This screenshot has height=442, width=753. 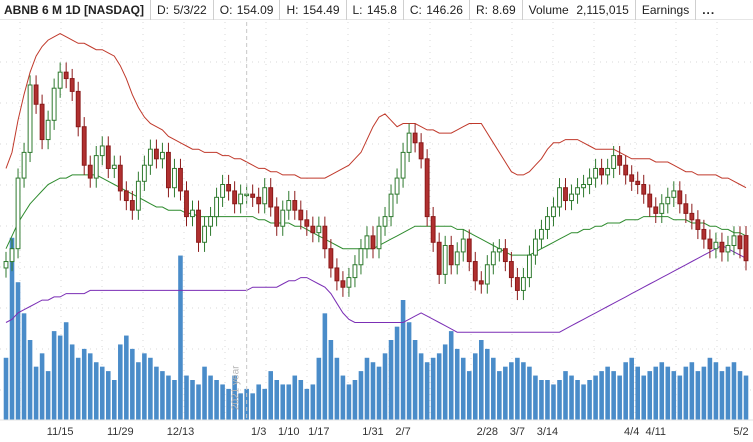 I want to click on x-tick-label: 12/13, so click(x=181, y=432).